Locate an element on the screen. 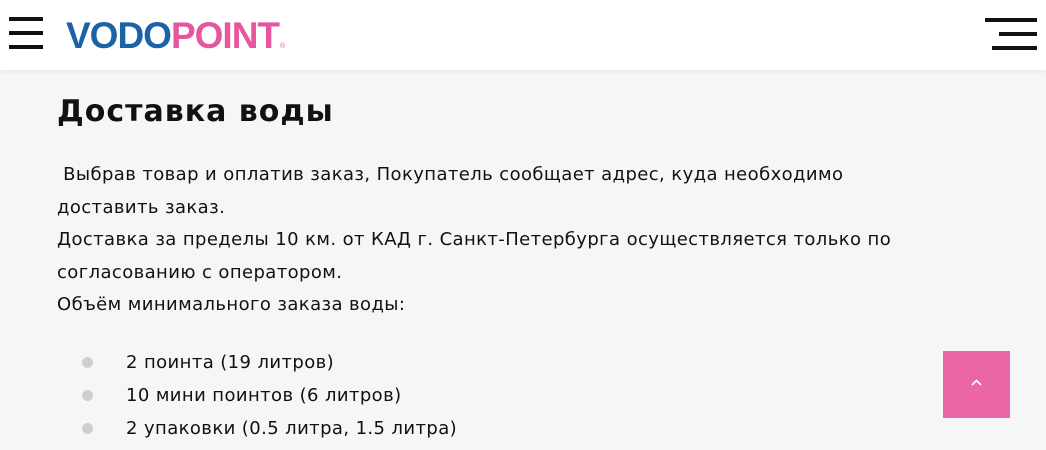 This screenshot has height=450, width=1046. registered-mark: ® is located at coordinates (282, 46).